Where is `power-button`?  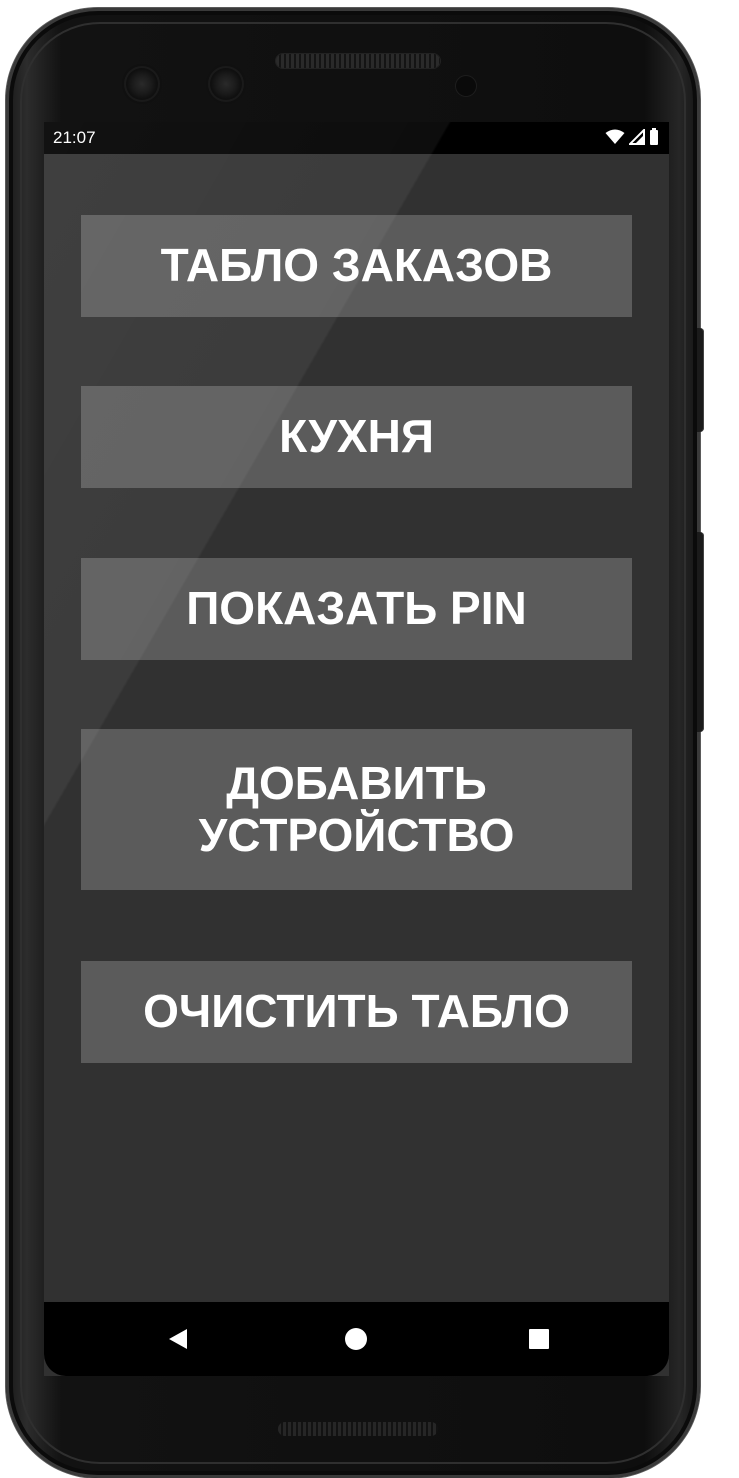 power-button is located at coordinates (700, 380).